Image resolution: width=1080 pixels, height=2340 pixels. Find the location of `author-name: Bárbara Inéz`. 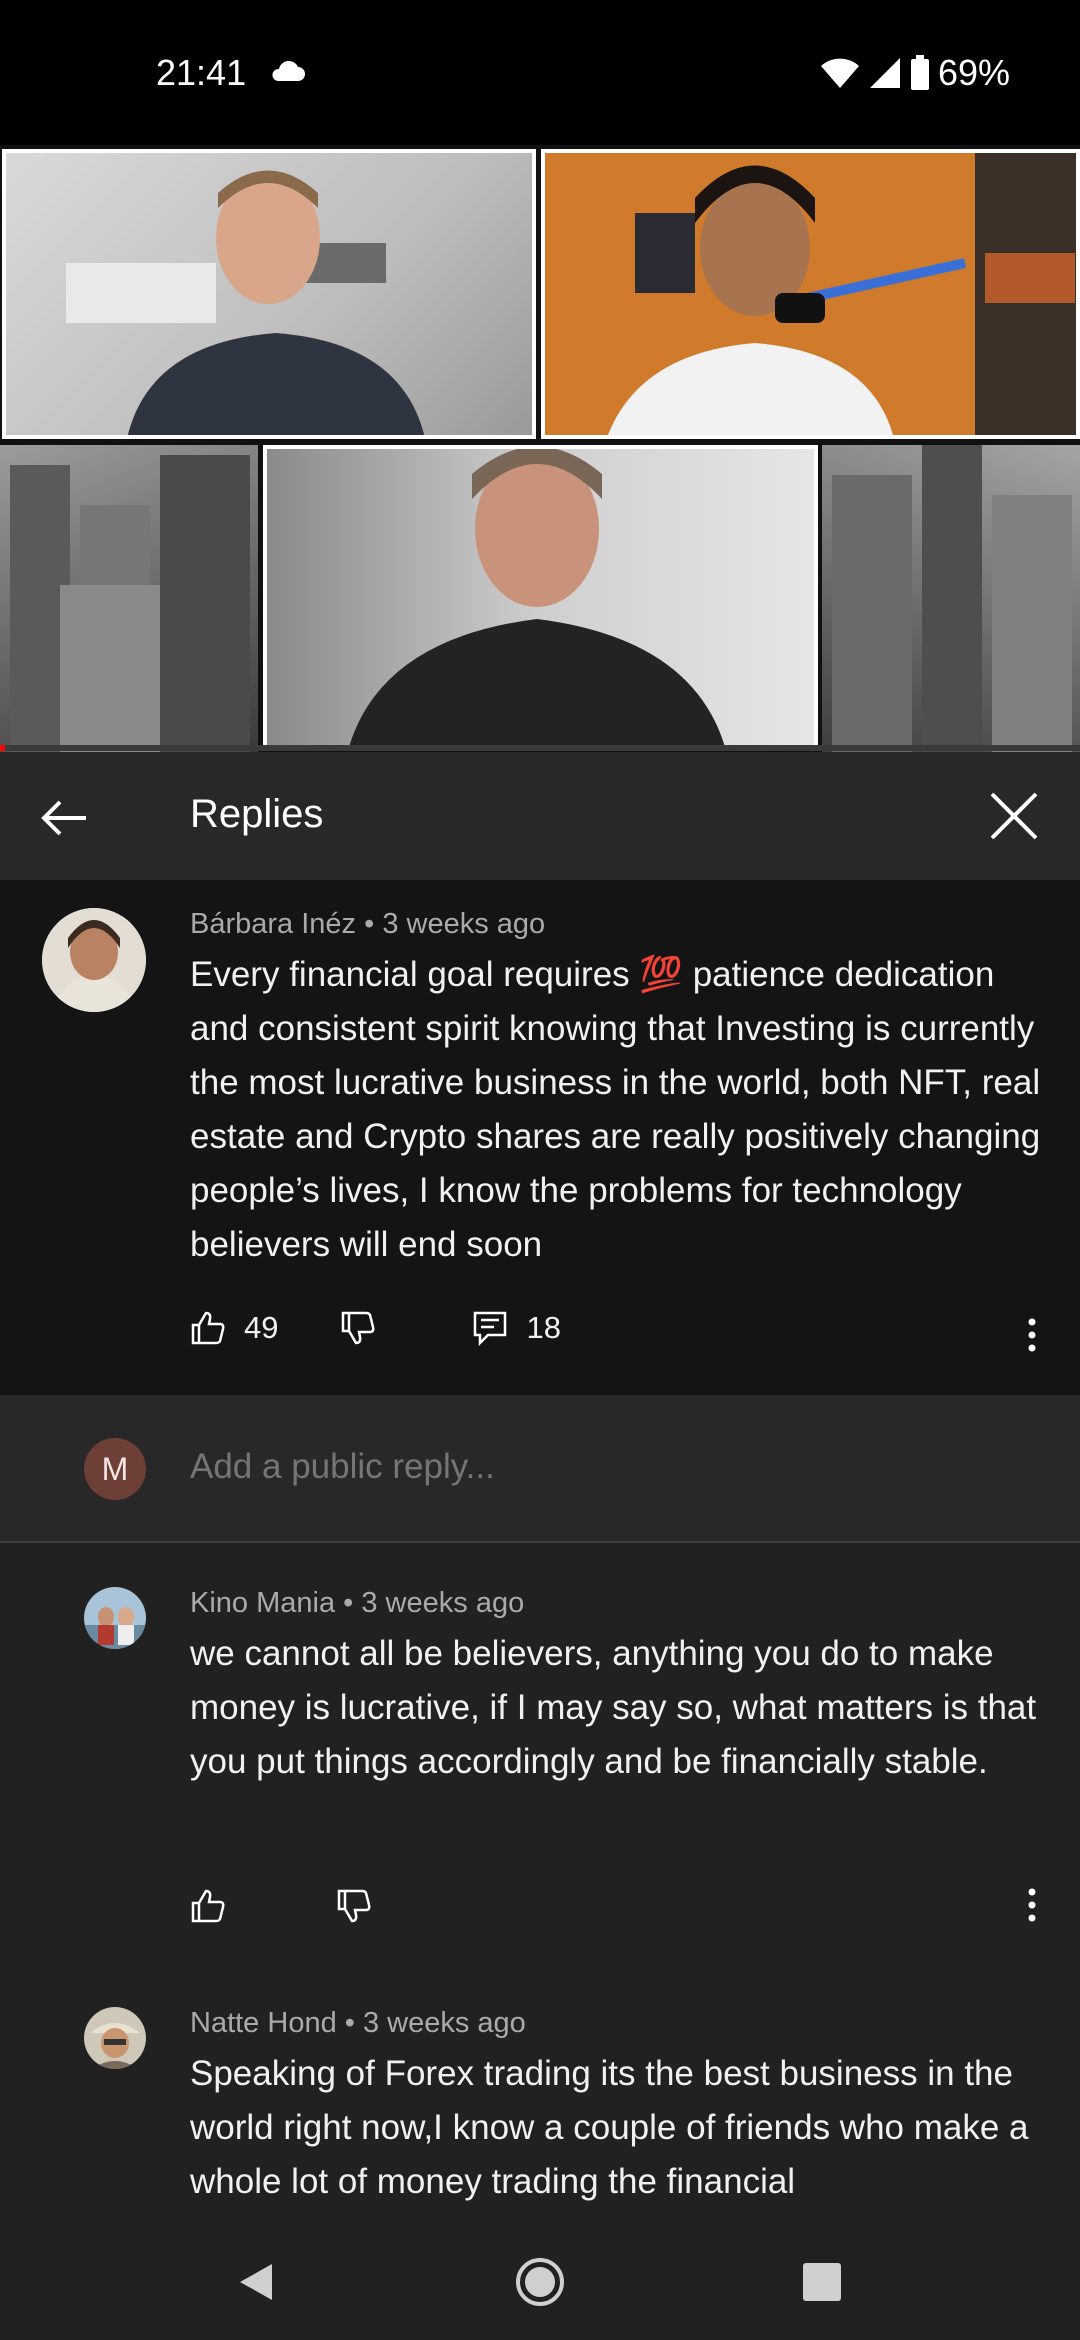

author-name: Bárbara Inéz is located at coordinates (273, 924).